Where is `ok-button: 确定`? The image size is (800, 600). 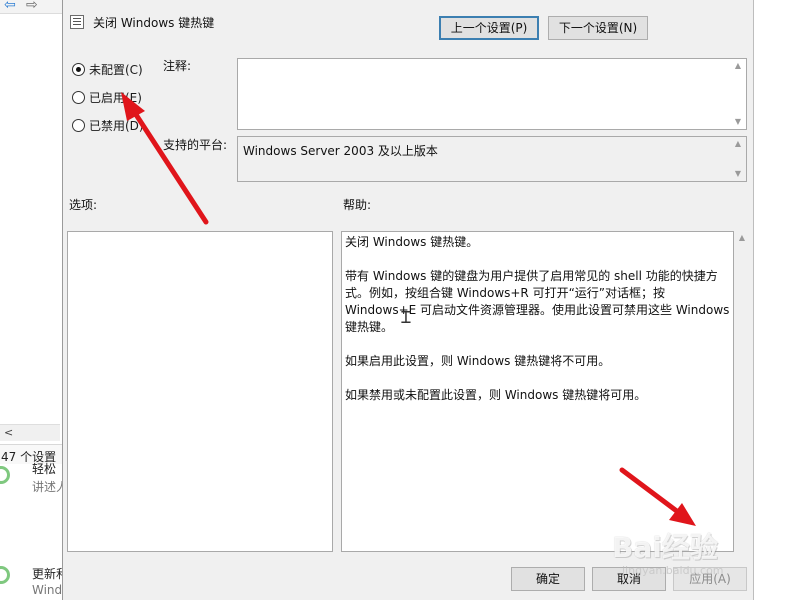
ok-button: 确定 is located at coordinates (548, 579).